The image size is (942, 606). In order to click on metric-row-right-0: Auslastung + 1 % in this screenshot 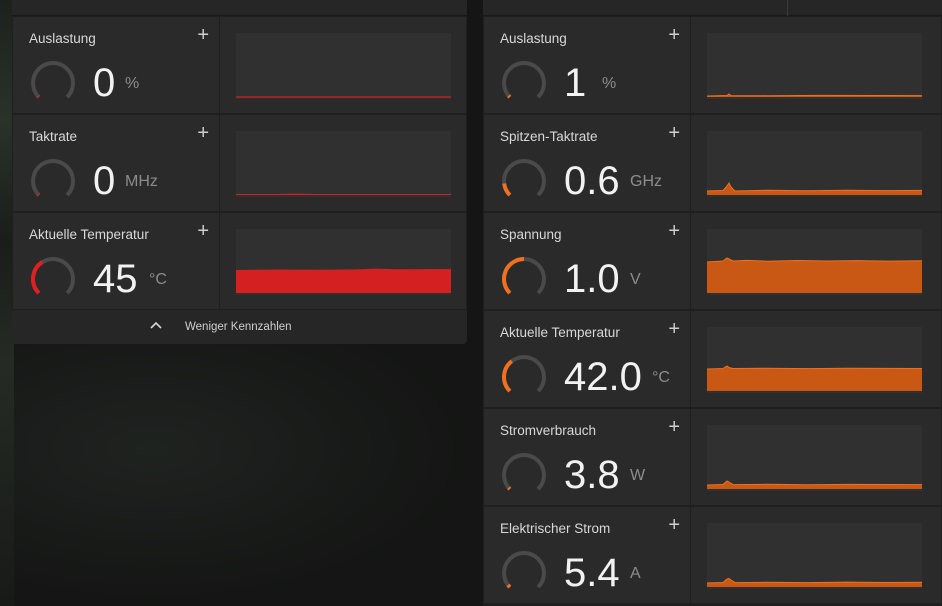, I will do `click(712, 65)`.